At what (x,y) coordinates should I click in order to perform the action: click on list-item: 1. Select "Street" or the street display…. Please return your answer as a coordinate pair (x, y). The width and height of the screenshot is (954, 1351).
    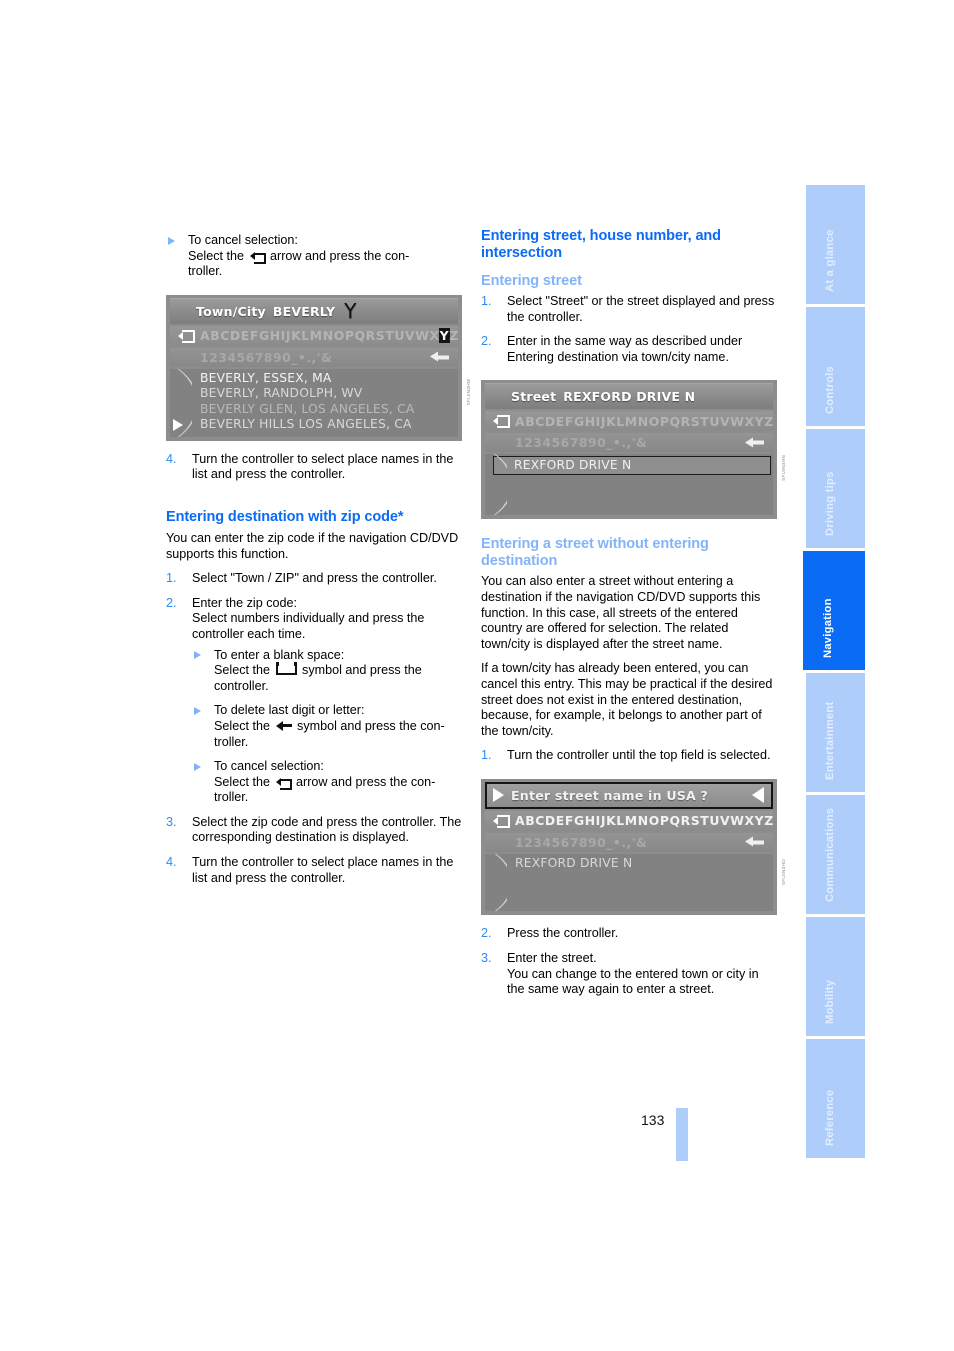
    Looking at the image, I should click on (629, 309).